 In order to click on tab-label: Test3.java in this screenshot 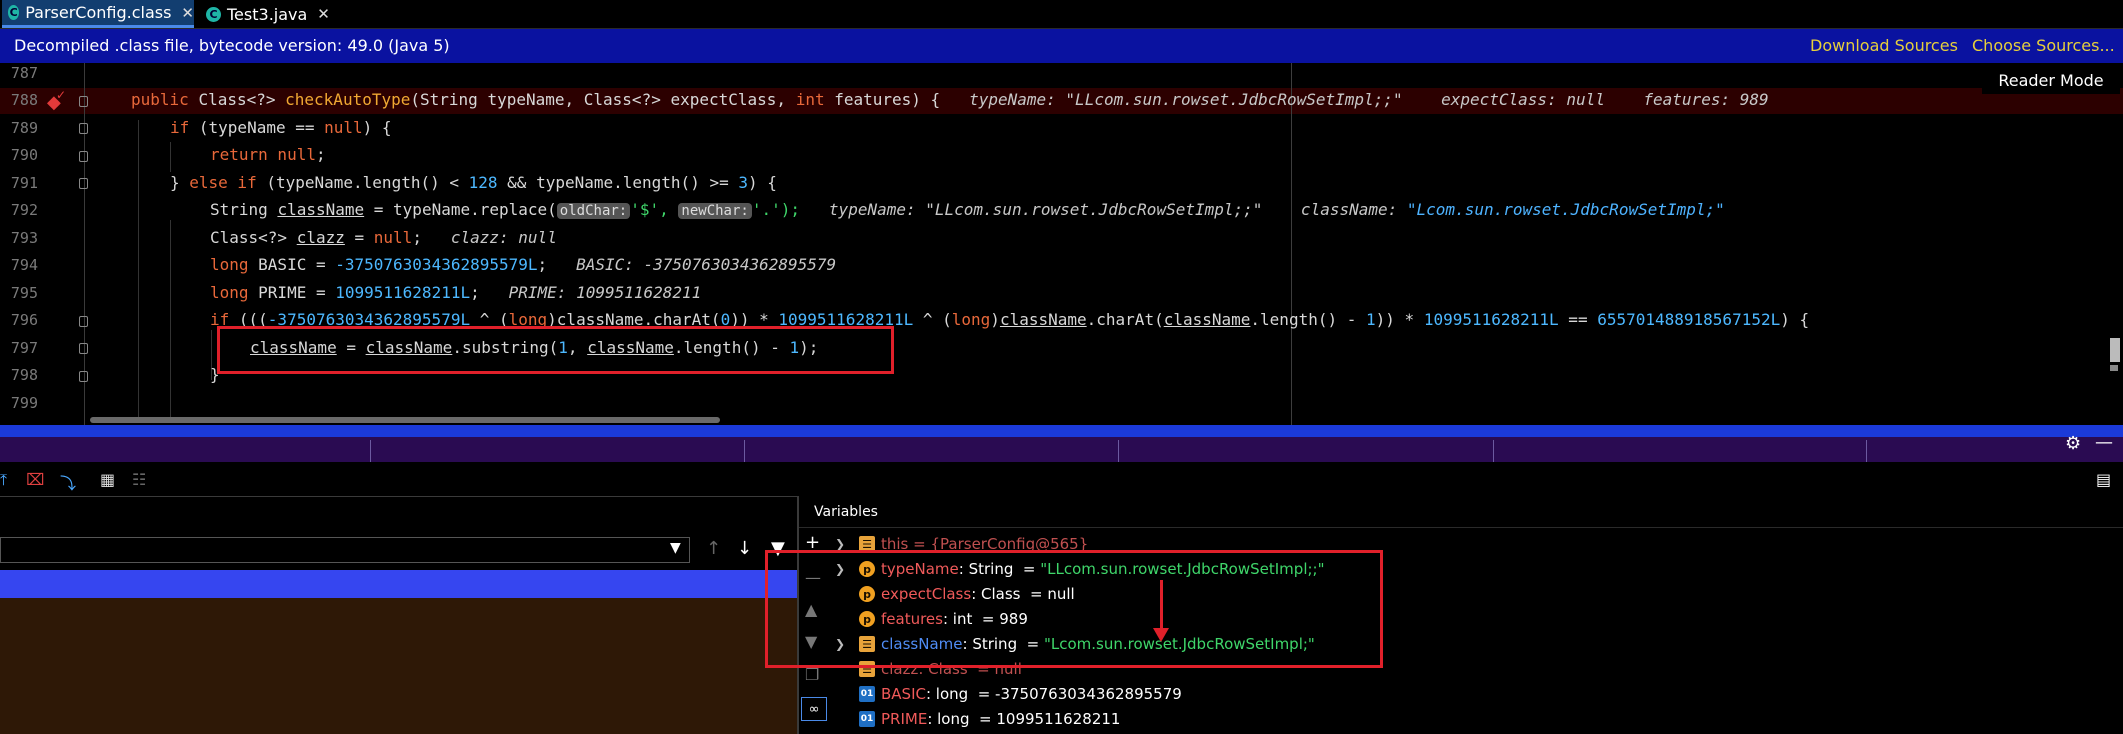, I will do `click(267, 14)`.